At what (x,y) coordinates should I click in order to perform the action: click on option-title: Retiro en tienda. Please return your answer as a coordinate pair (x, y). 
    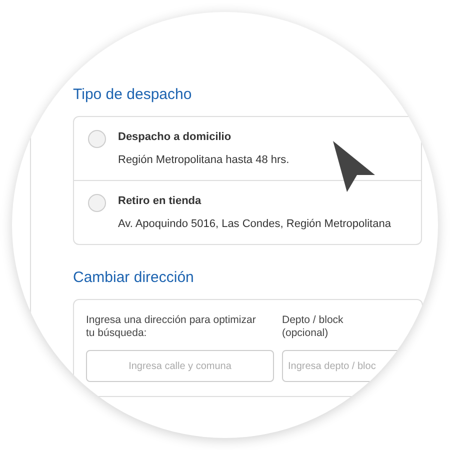
    Looking at the image, I should click on (160, 201).